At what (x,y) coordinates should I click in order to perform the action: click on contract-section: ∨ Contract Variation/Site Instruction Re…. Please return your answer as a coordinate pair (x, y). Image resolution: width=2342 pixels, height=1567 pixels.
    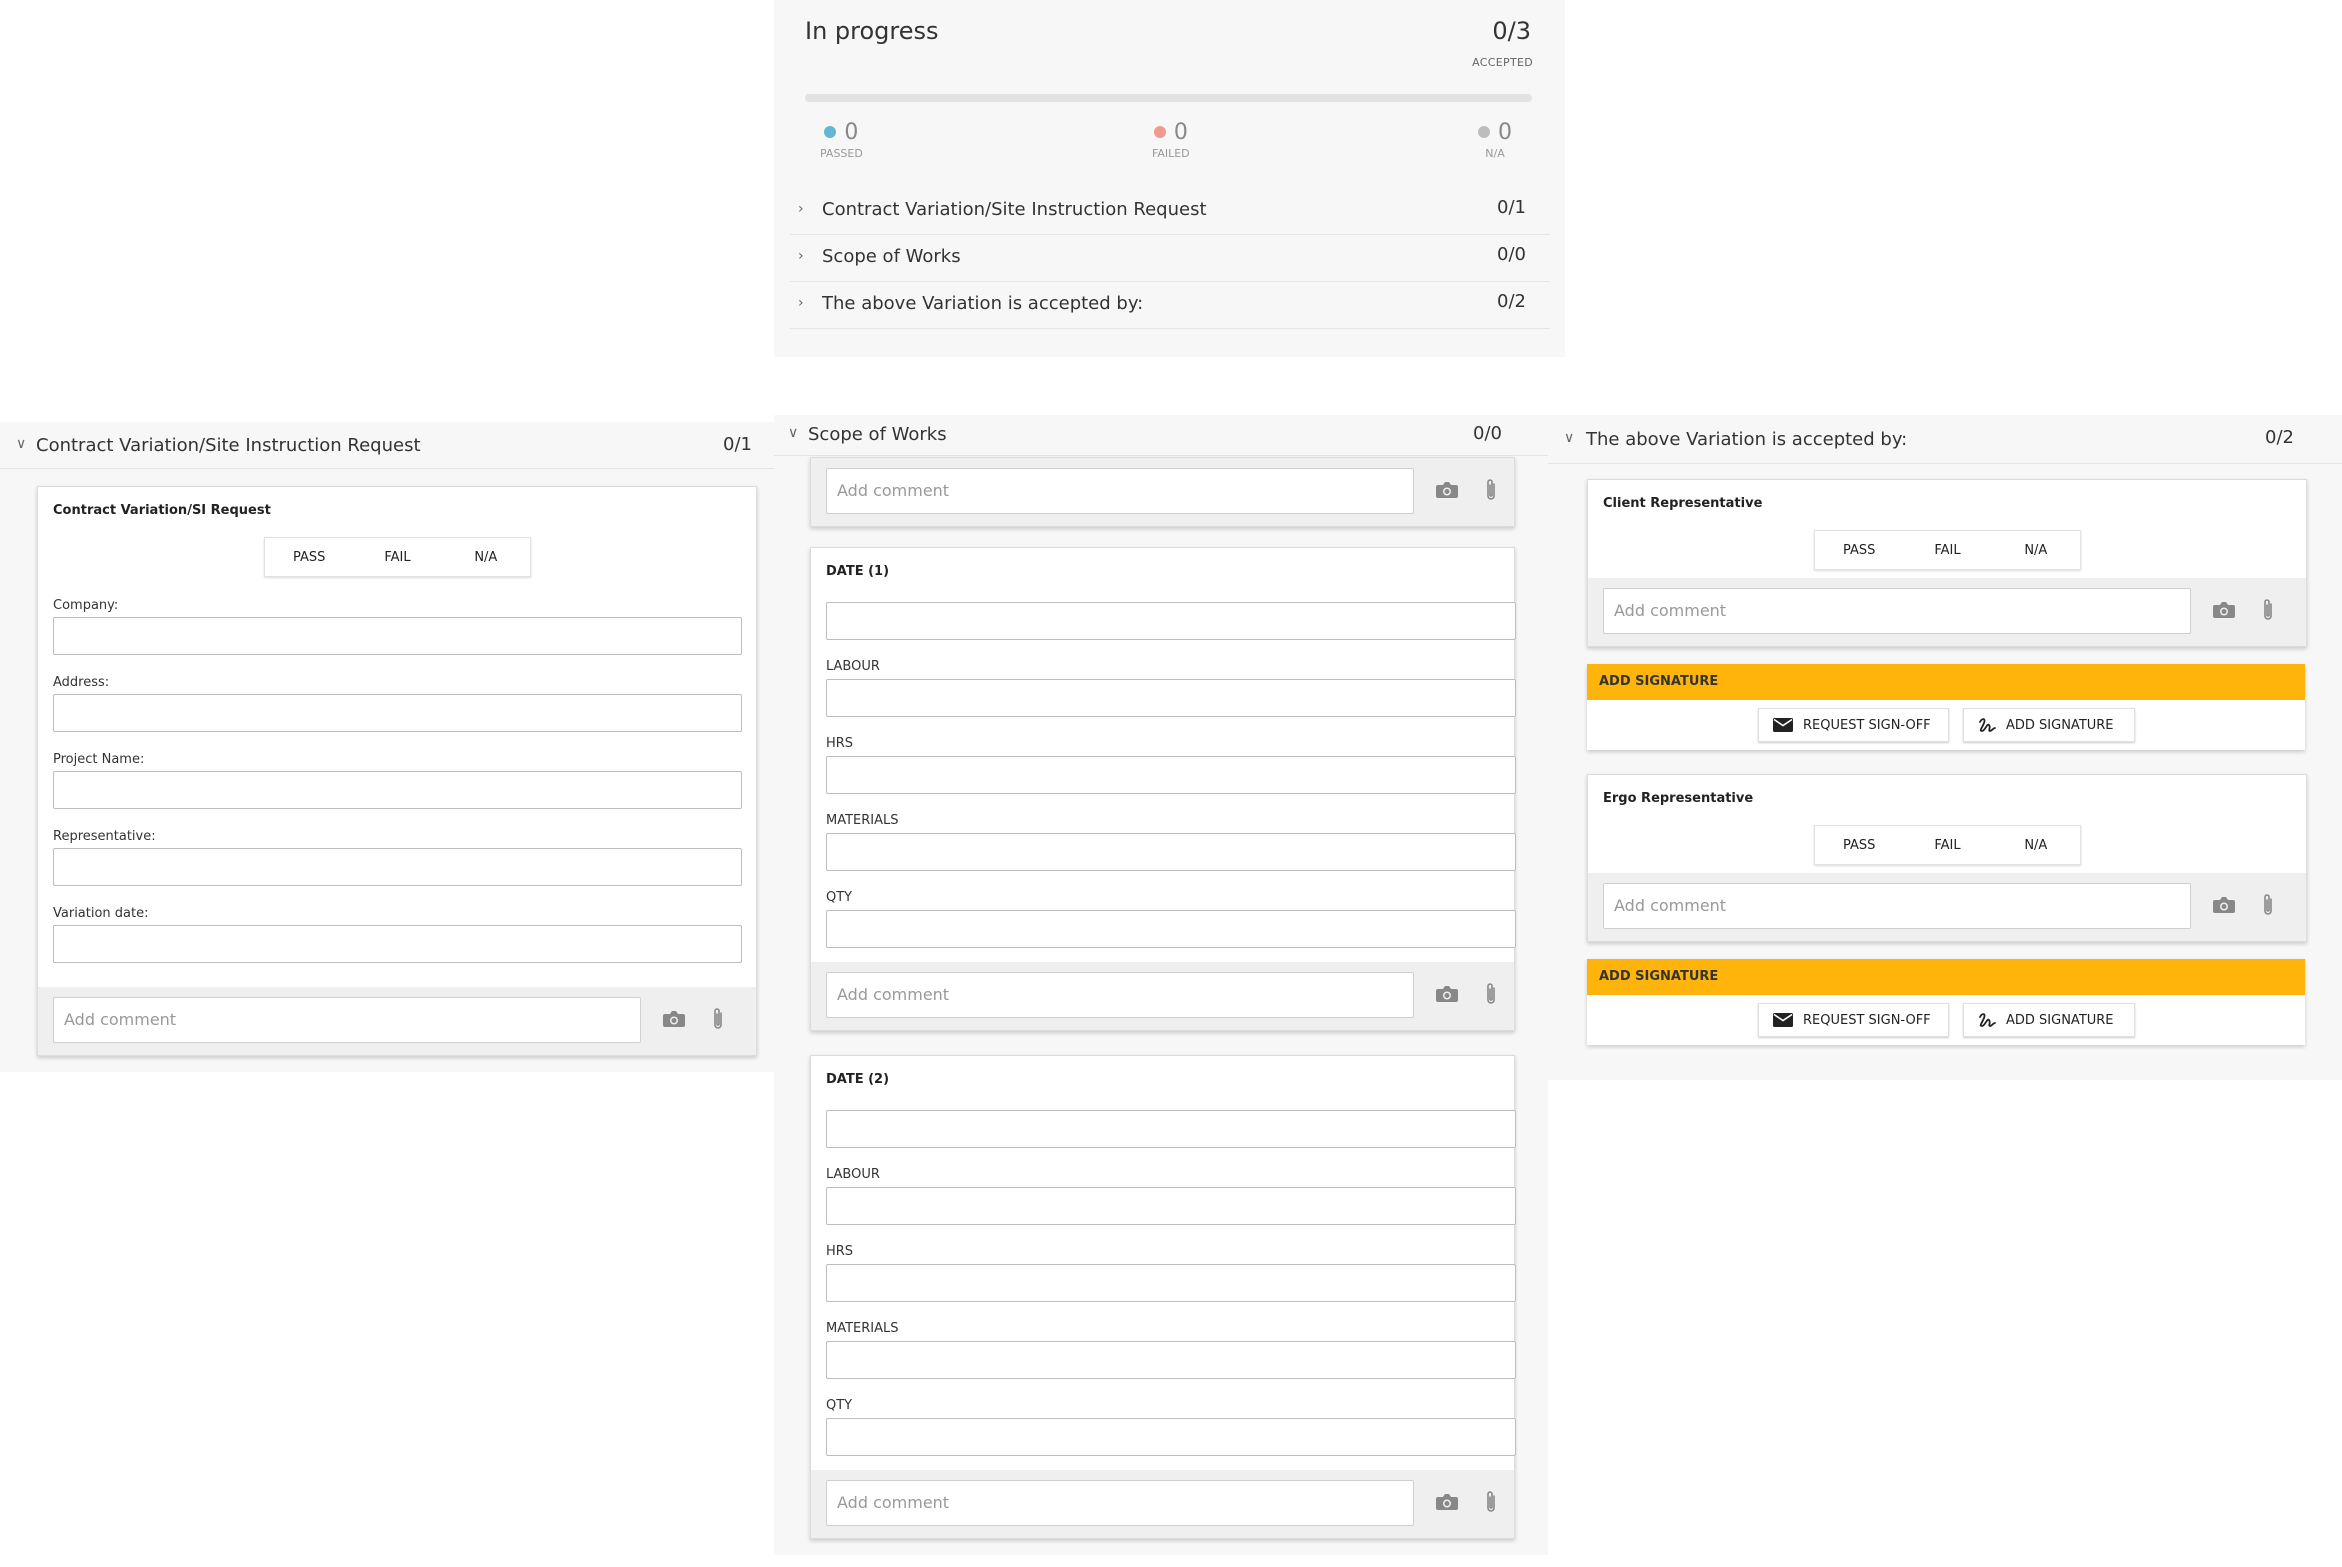
    Looking at the image, I should click on (387, 747).